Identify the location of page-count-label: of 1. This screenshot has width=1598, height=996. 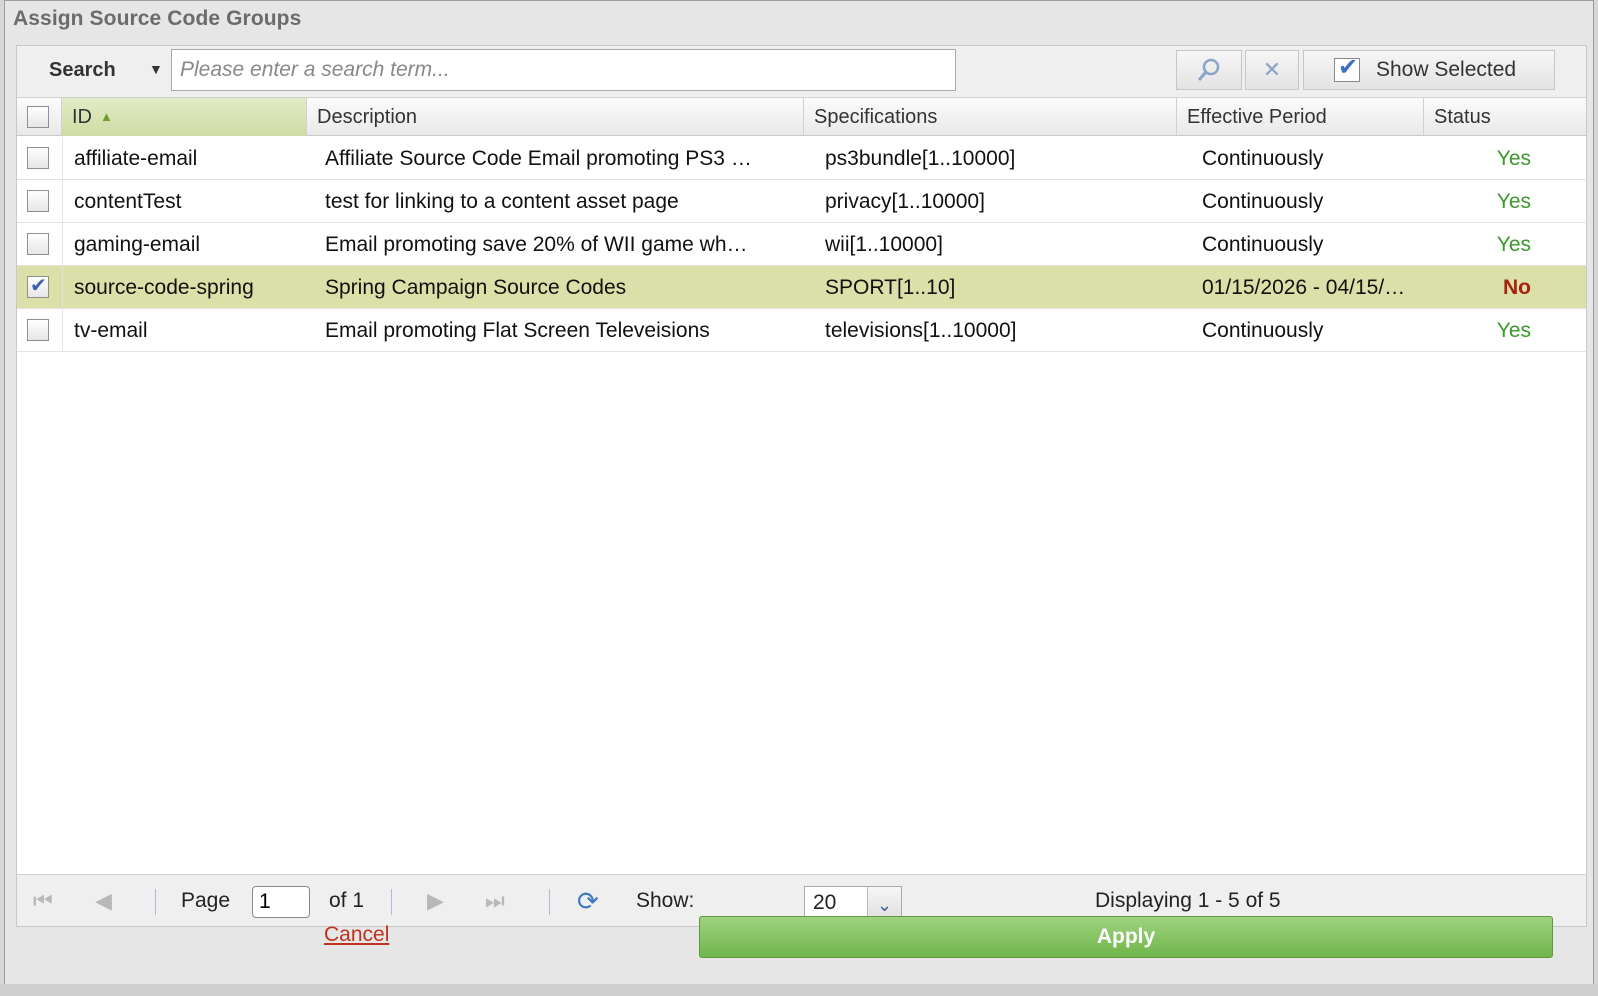
(347, 900).